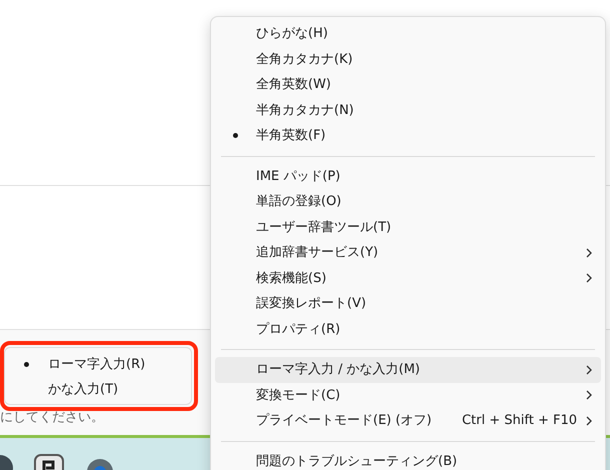 Image resolution: width=610 pixels, height=470 pixels. Describe the element at coordinates (292, 34) in the screenshot. I see `menu-item-label: ひらがな(H)` at that location.